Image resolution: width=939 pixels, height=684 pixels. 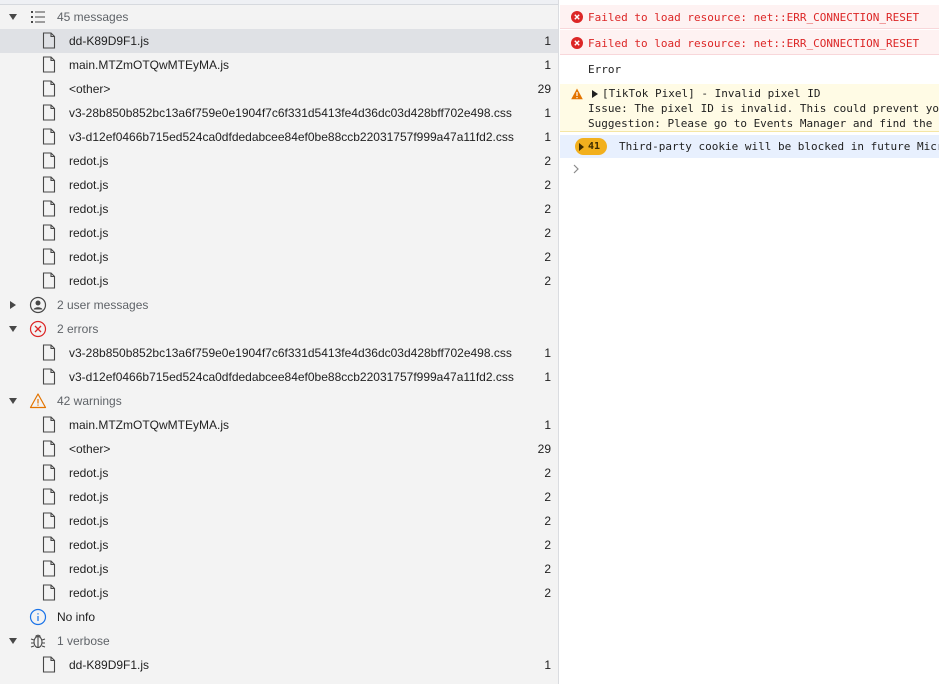 What do you see at coordinates (279, 641) in the screenshot?
I see `group-verbose: 1 verbose` at bounding box center [279, 641].